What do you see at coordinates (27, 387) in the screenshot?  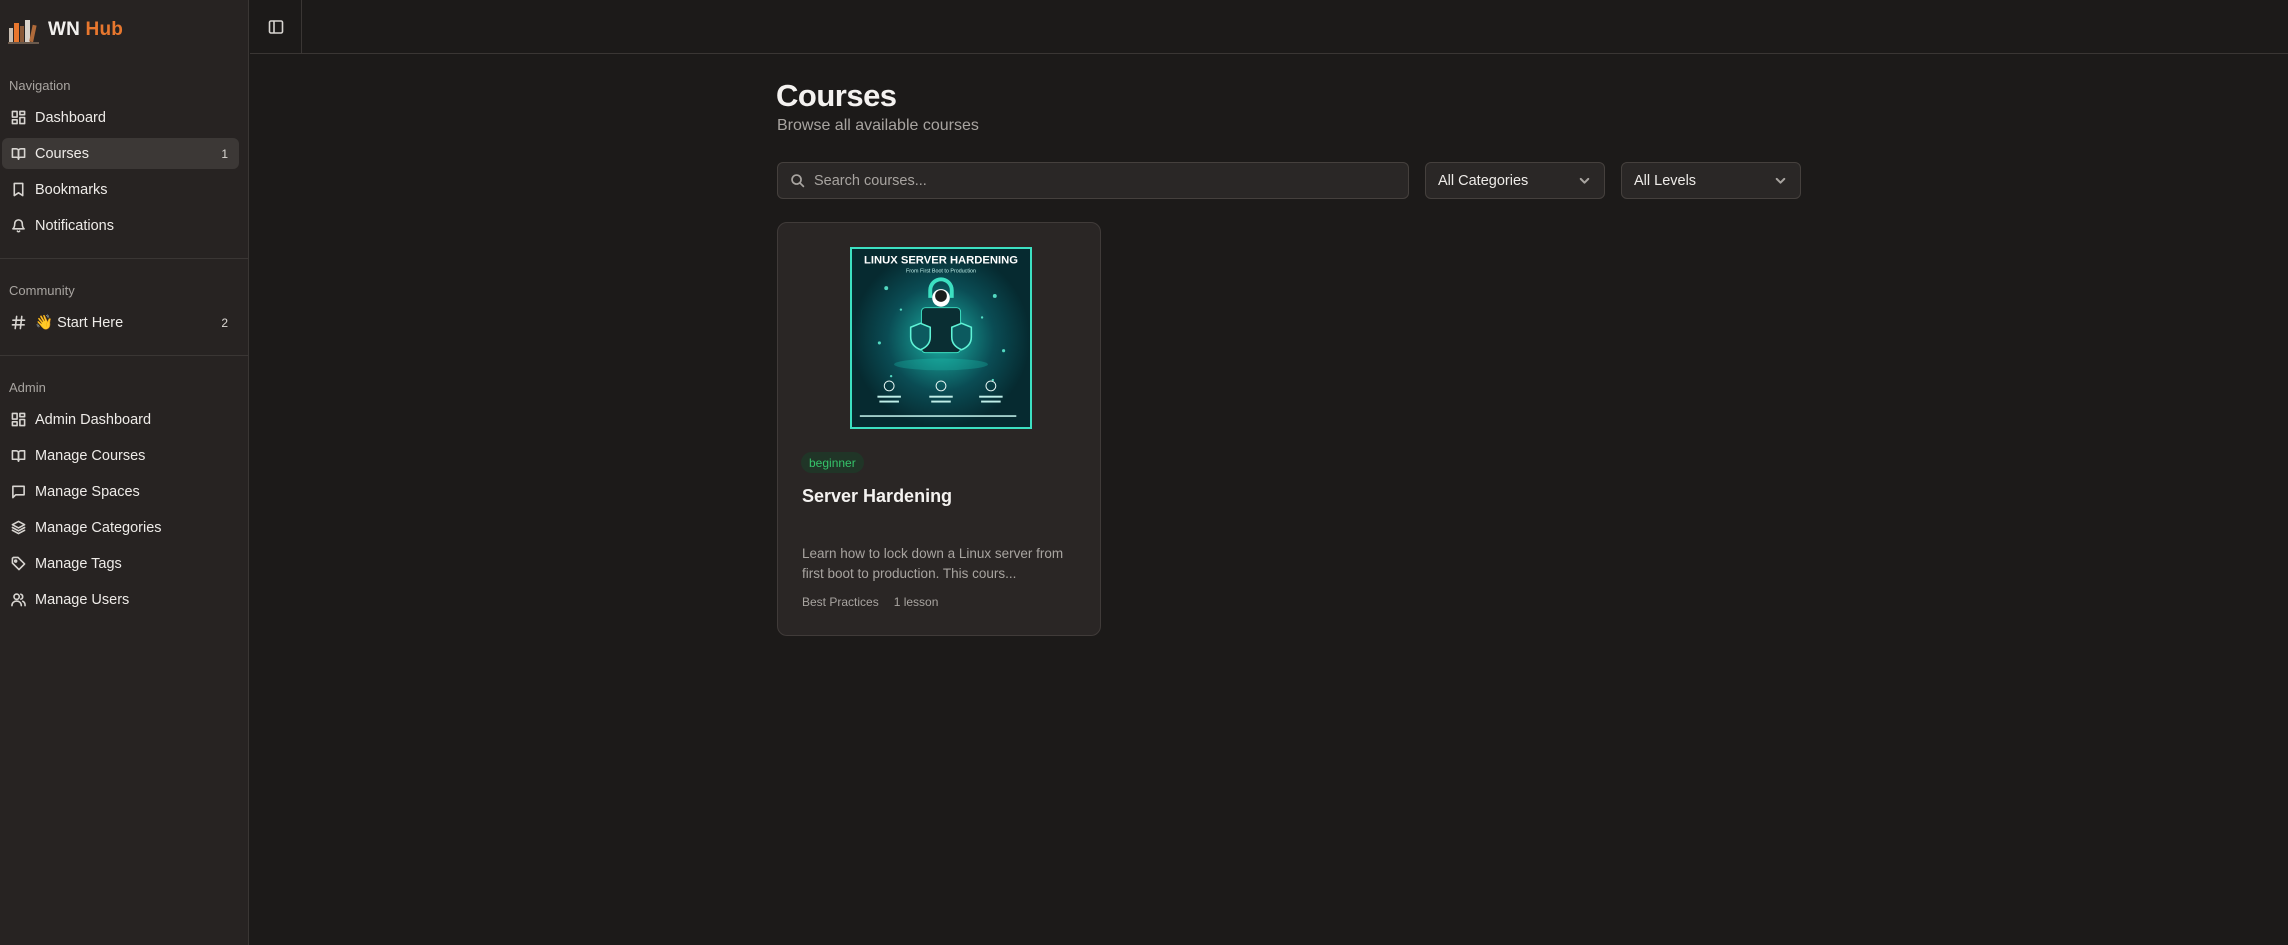 I see `section-label-admin: Admin` at bounding box center [27, 387].